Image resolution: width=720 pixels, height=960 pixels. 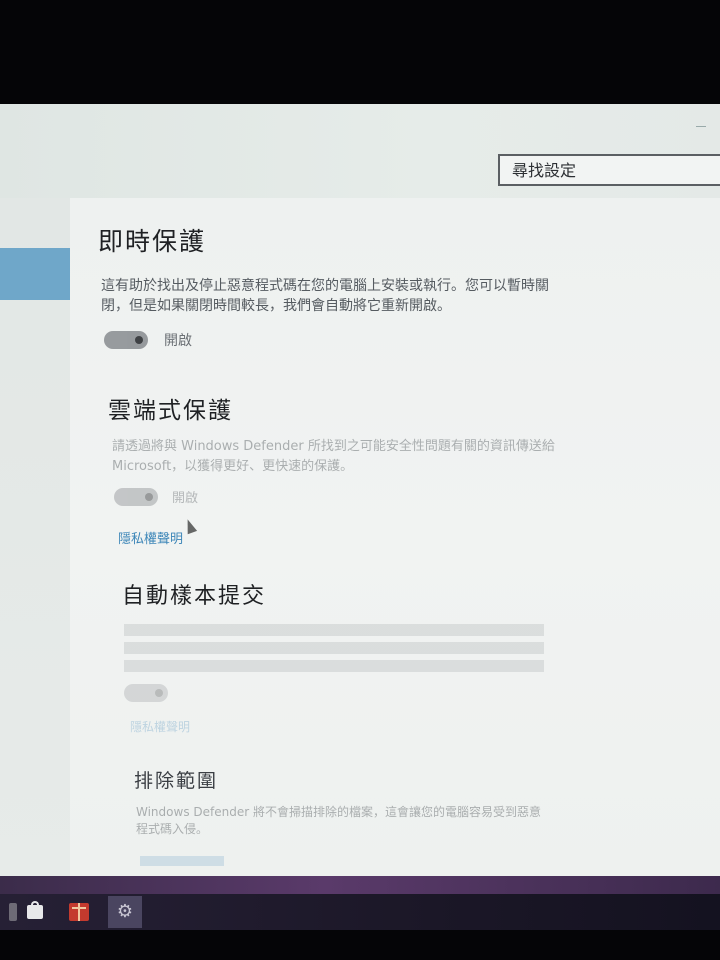 What do you see at coordinates (701, 126) in the screenshot?
I see `minimize-icon` at bounding box center [701, 126].